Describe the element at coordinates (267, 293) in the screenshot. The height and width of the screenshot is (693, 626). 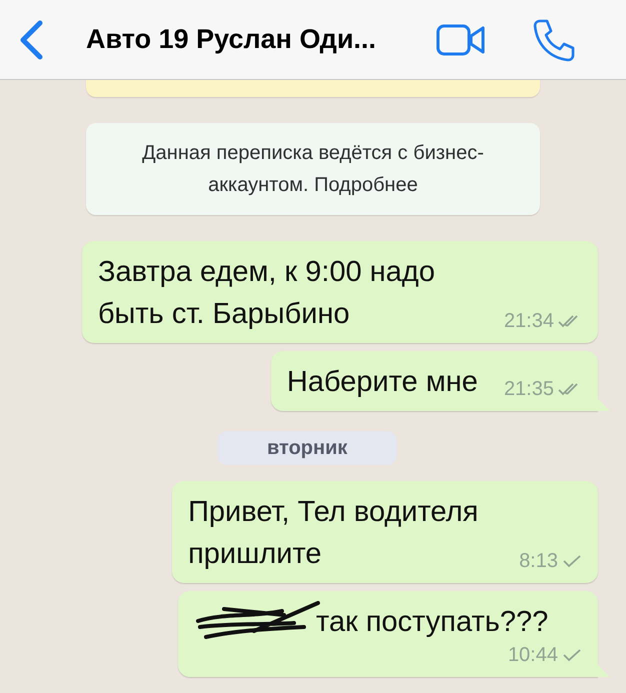
I see `message-text: Завтра едем, к 9:00 надо быть ст. Барыбино` at that location.